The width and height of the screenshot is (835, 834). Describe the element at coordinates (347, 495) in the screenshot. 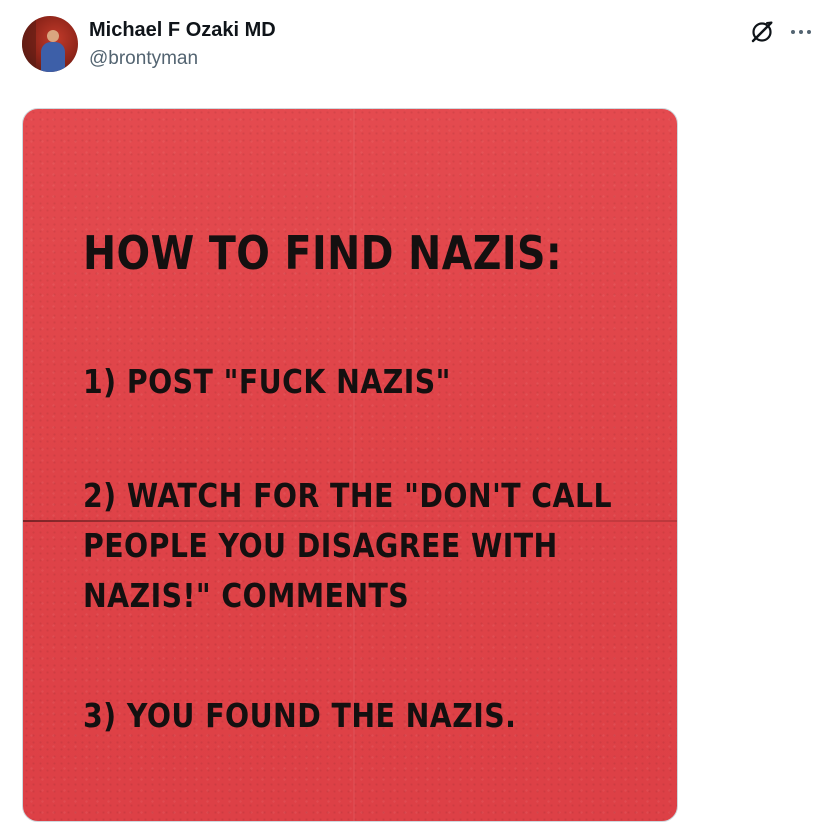

I see `poster-step-2-line-1: 2) WATCH FOR THE "DON'T CALL` at that location.